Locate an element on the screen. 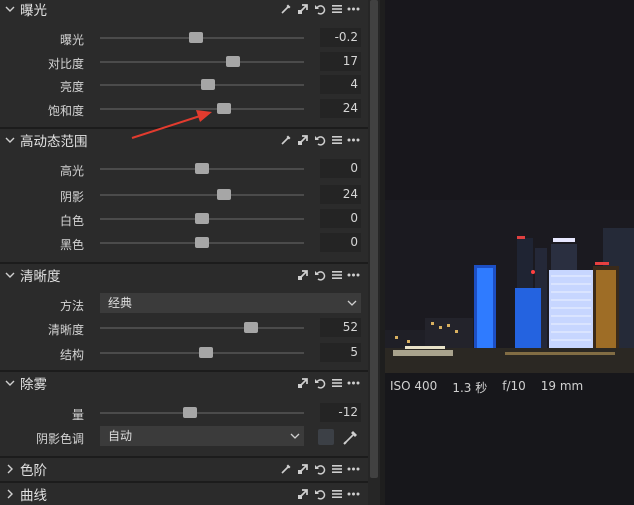 This screenshot has width=634, height=505. slider-row-blacks: 黑色 0 is located at coordinates (184, 243).